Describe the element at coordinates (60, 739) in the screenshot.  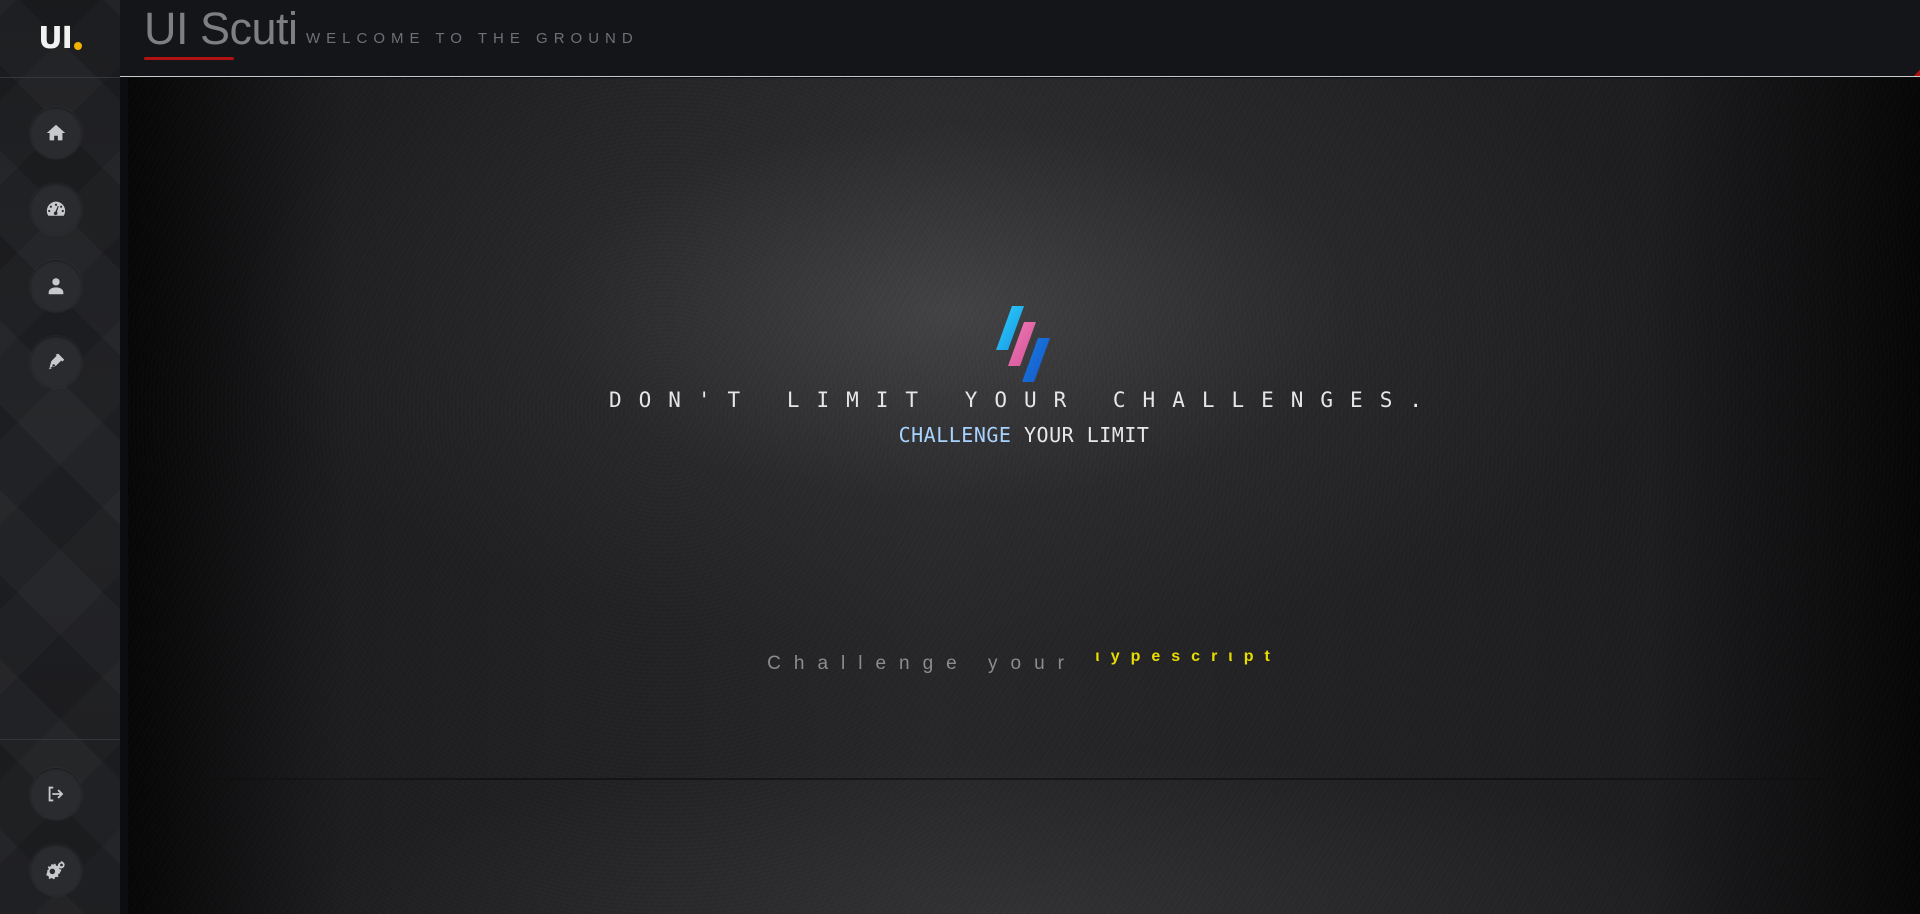
I see `sidebar-divider` at that location.